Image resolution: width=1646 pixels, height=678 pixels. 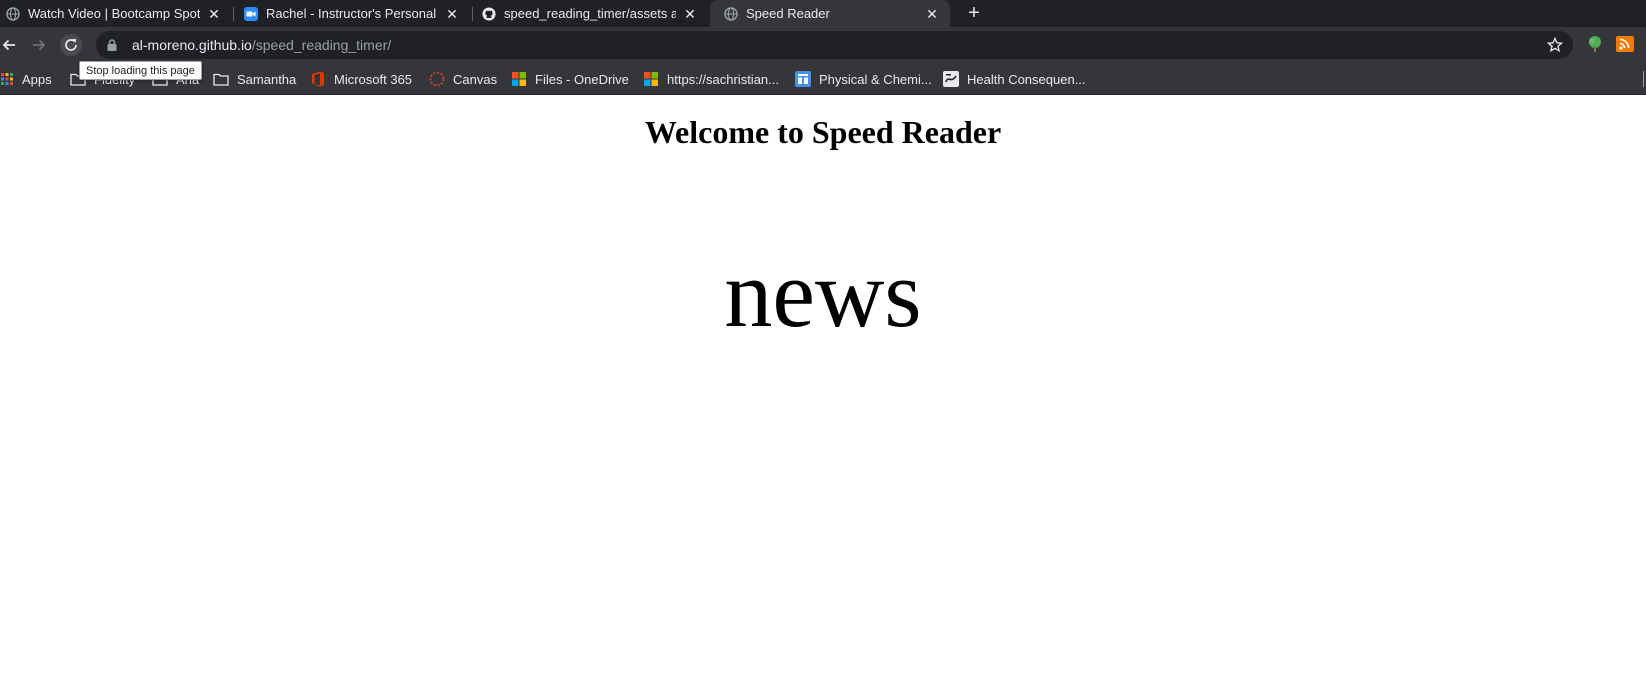 I want to click on tab-speed-reader: Speed Reader ✕, so click(x=830, y=13).